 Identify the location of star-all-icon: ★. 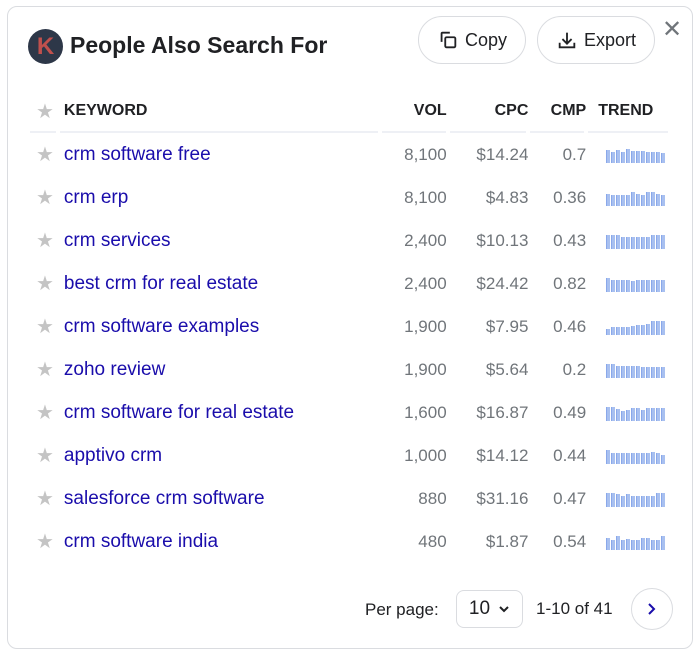
(45, 111).